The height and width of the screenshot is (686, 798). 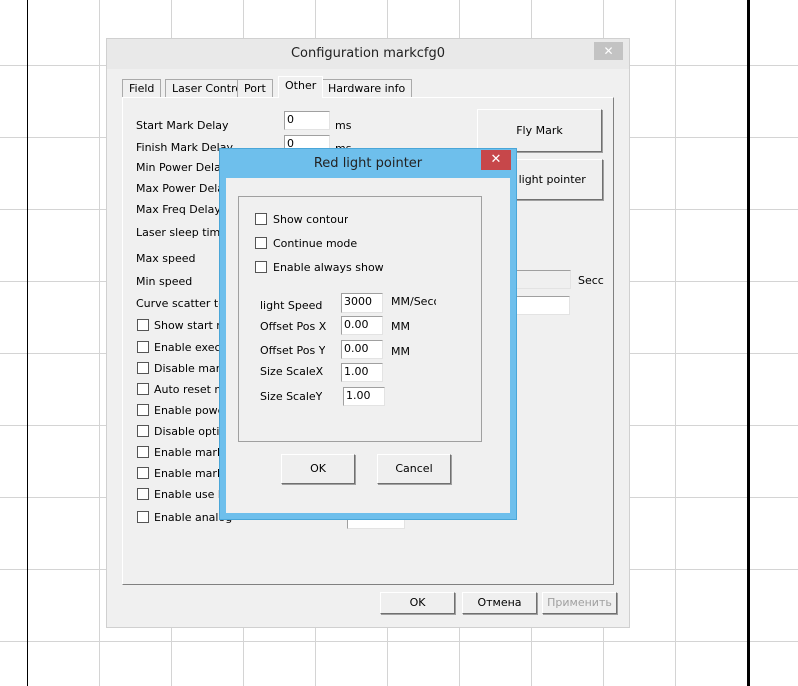 What do you see at coordinates (748, 343) in the screenshot?
I see `canvas-border-right` at bounding box center [748, 343].